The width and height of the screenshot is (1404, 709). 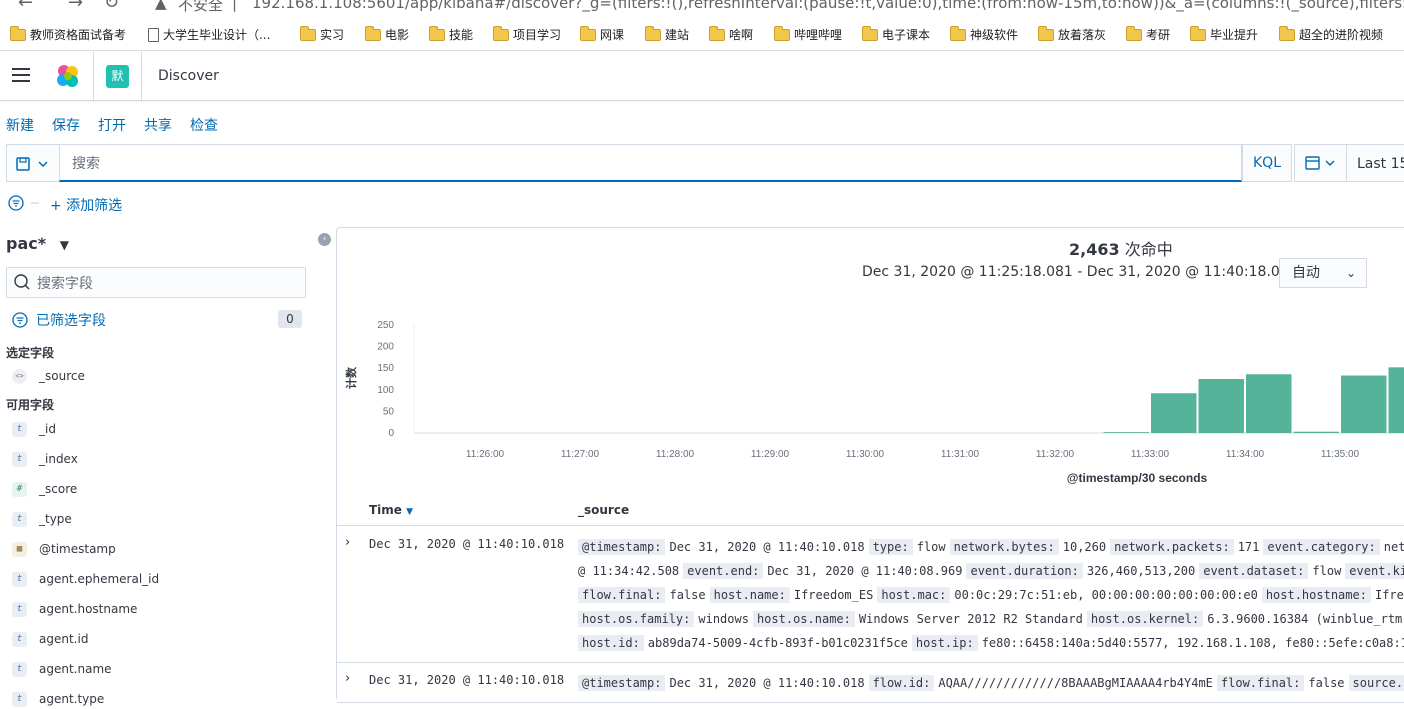 What do you see at coordinates (896, 34) in the screenshot?
I see `bookmark-item: 电子课本` at bounding box center [896, 34].